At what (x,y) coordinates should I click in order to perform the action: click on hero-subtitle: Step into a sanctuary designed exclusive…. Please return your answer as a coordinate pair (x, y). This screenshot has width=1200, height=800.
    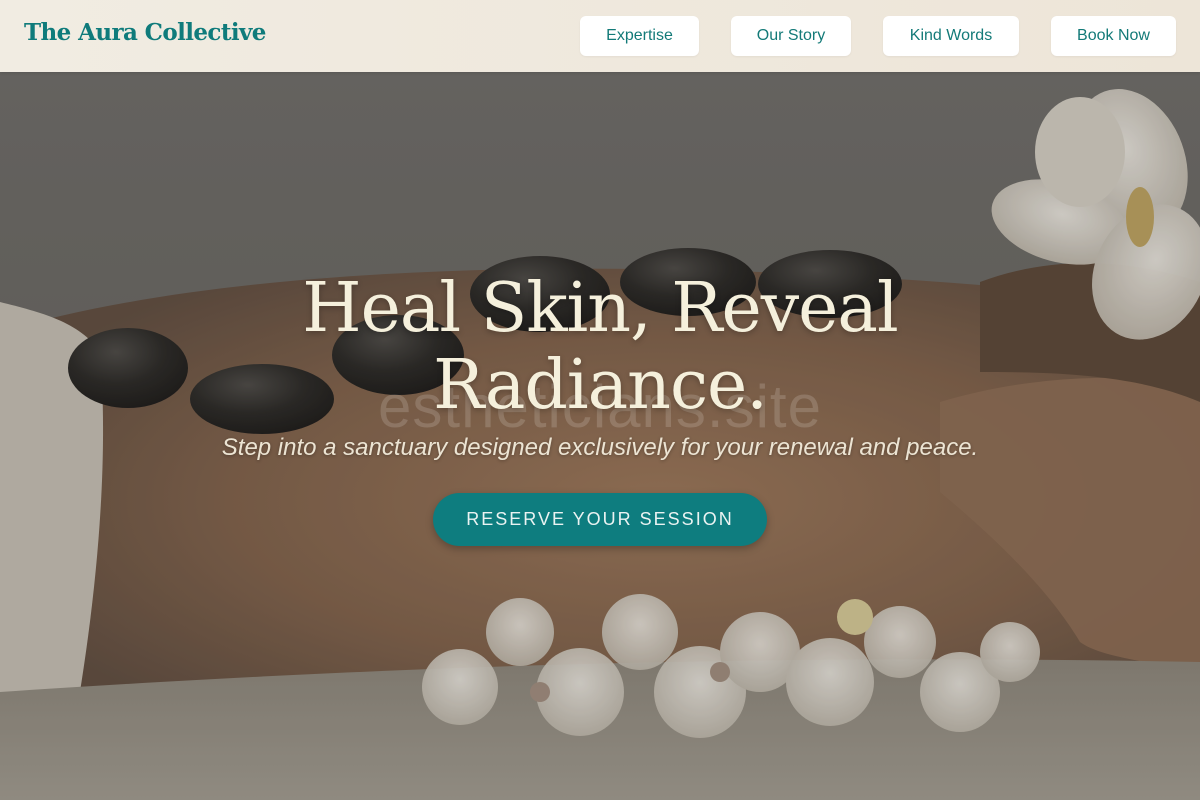
    Looking at the image, I should click on (600, 447).